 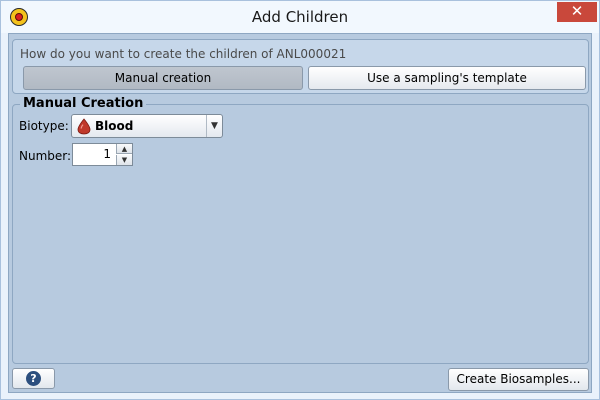 I want to click on help-icon: ?, so click(x=33, y=378).